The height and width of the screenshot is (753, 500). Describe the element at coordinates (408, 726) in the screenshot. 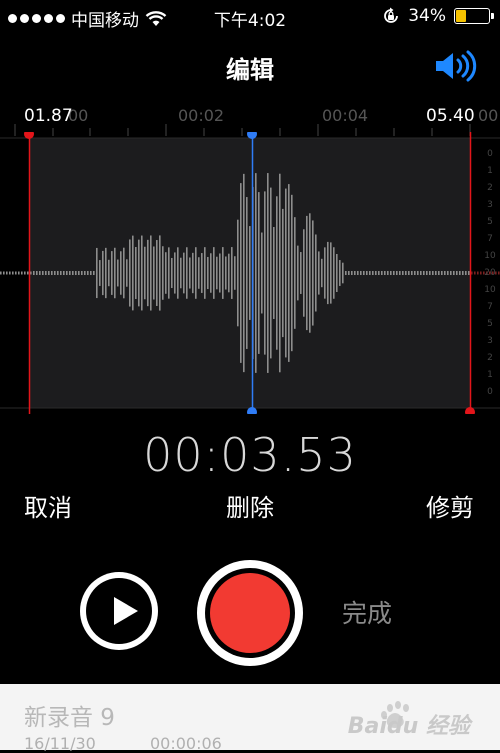

I see `watermark-text: Baidu 经验` at that location.